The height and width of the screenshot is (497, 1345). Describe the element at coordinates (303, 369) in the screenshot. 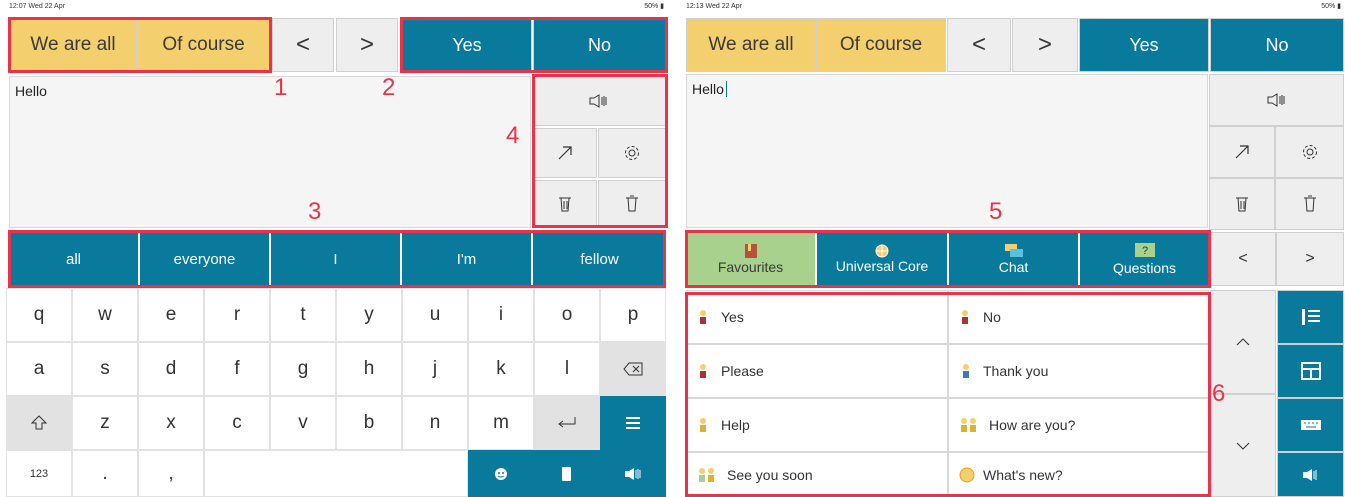

I see `key-g: g` at that location.